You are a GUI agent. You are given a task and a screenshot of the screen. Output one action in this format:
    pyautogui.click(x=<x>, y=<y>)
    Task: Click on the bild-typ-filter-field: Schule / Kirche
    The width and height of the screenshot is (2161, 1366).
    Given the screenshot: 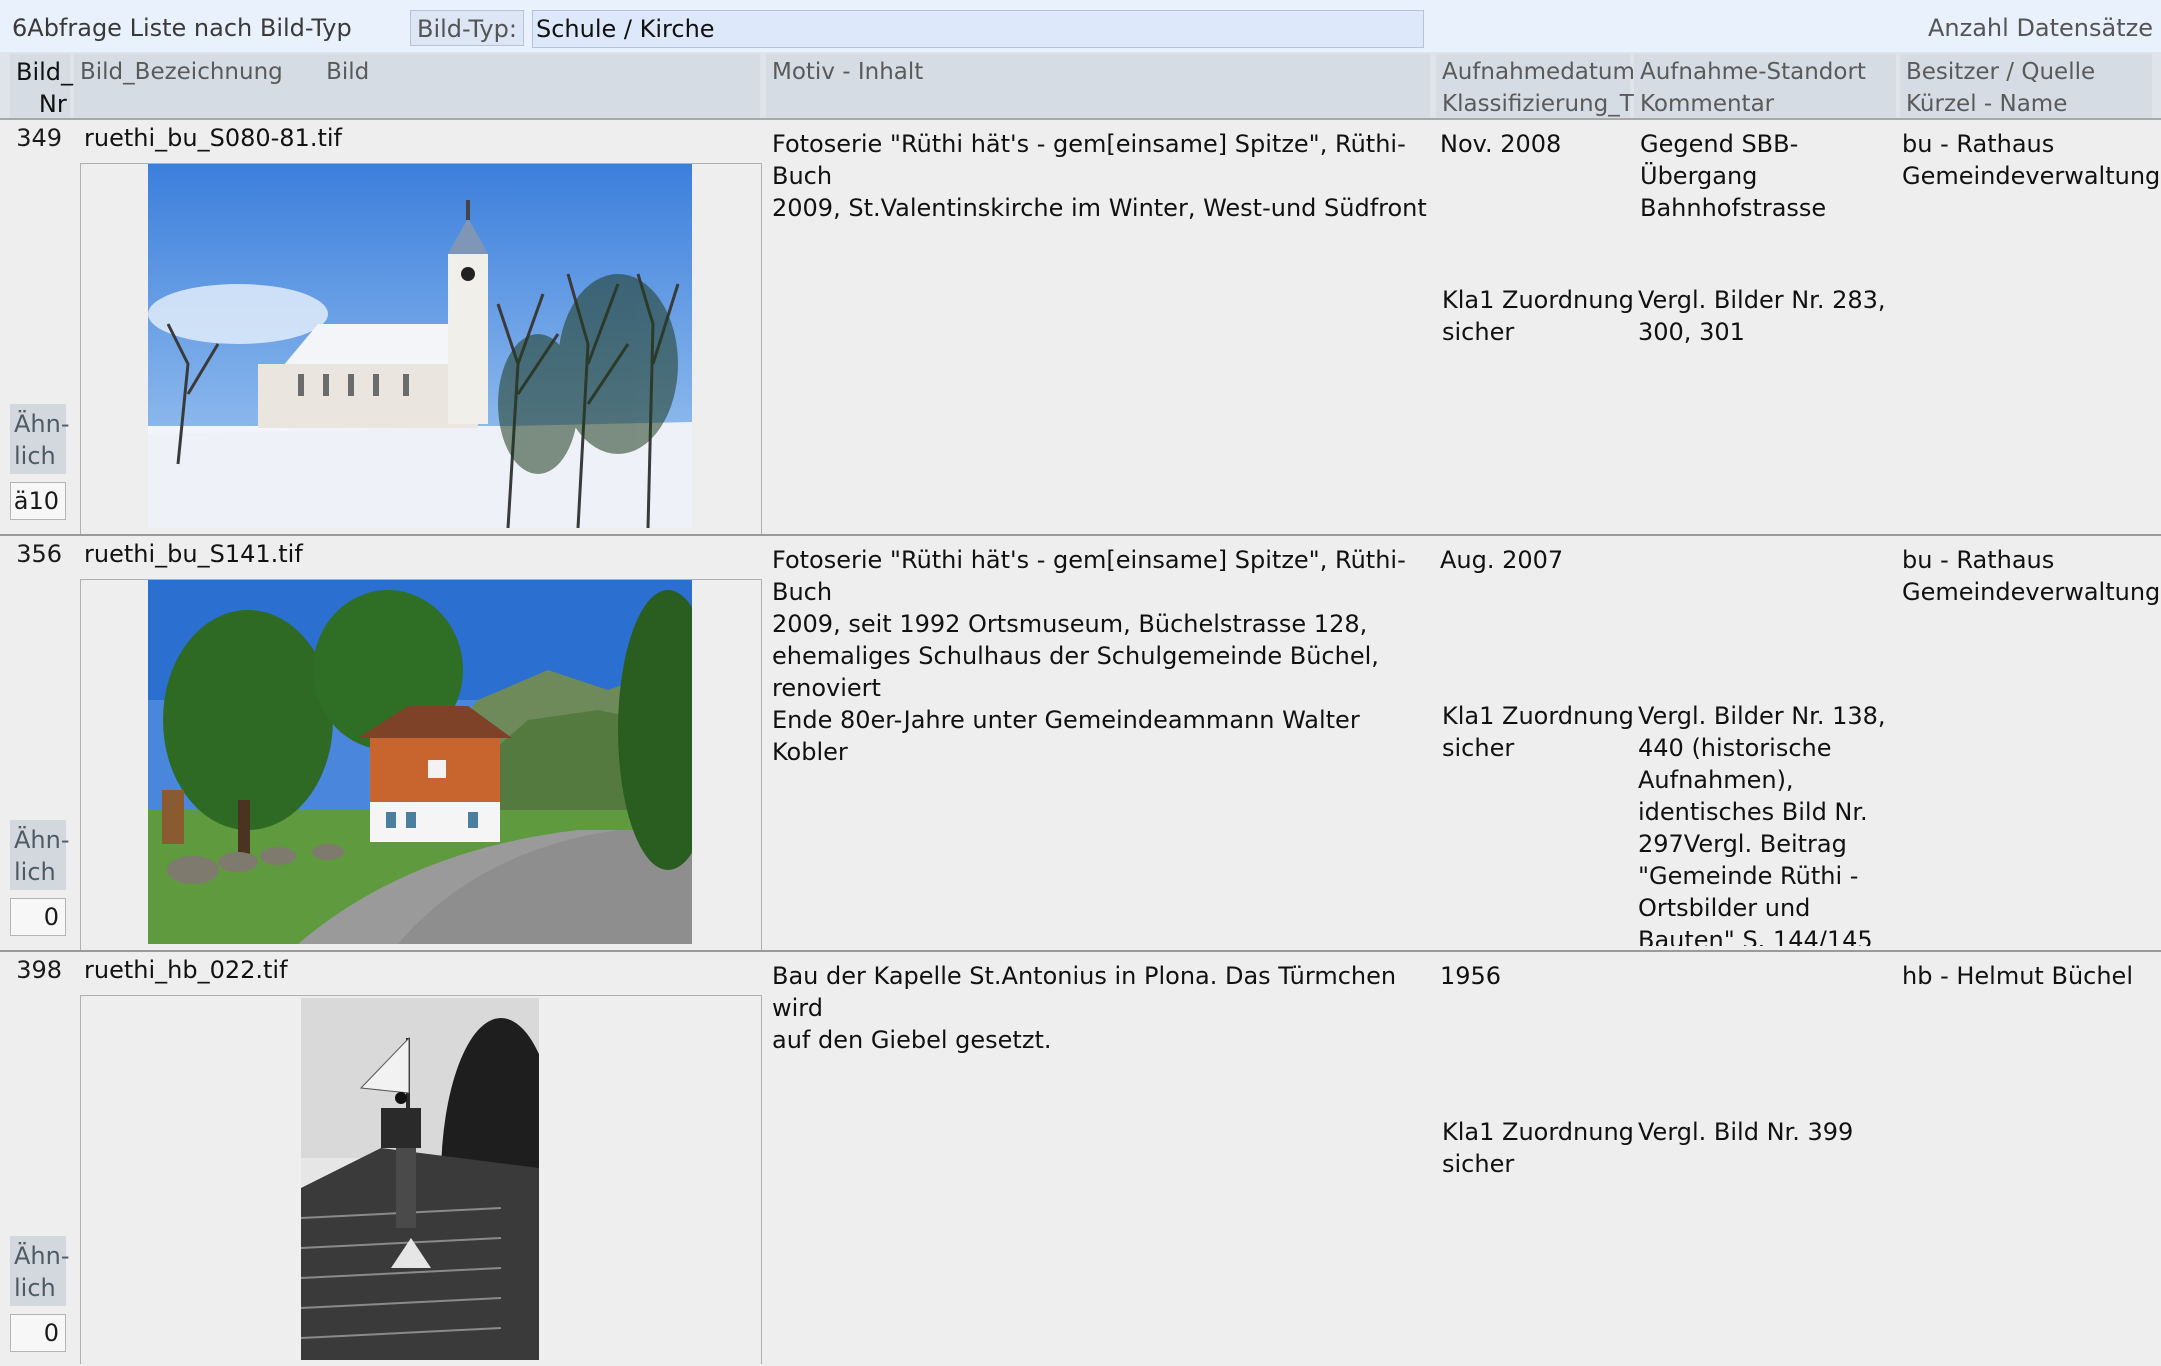 What is the action you would take?
    pyautogui.click(x=978, y=29)
    